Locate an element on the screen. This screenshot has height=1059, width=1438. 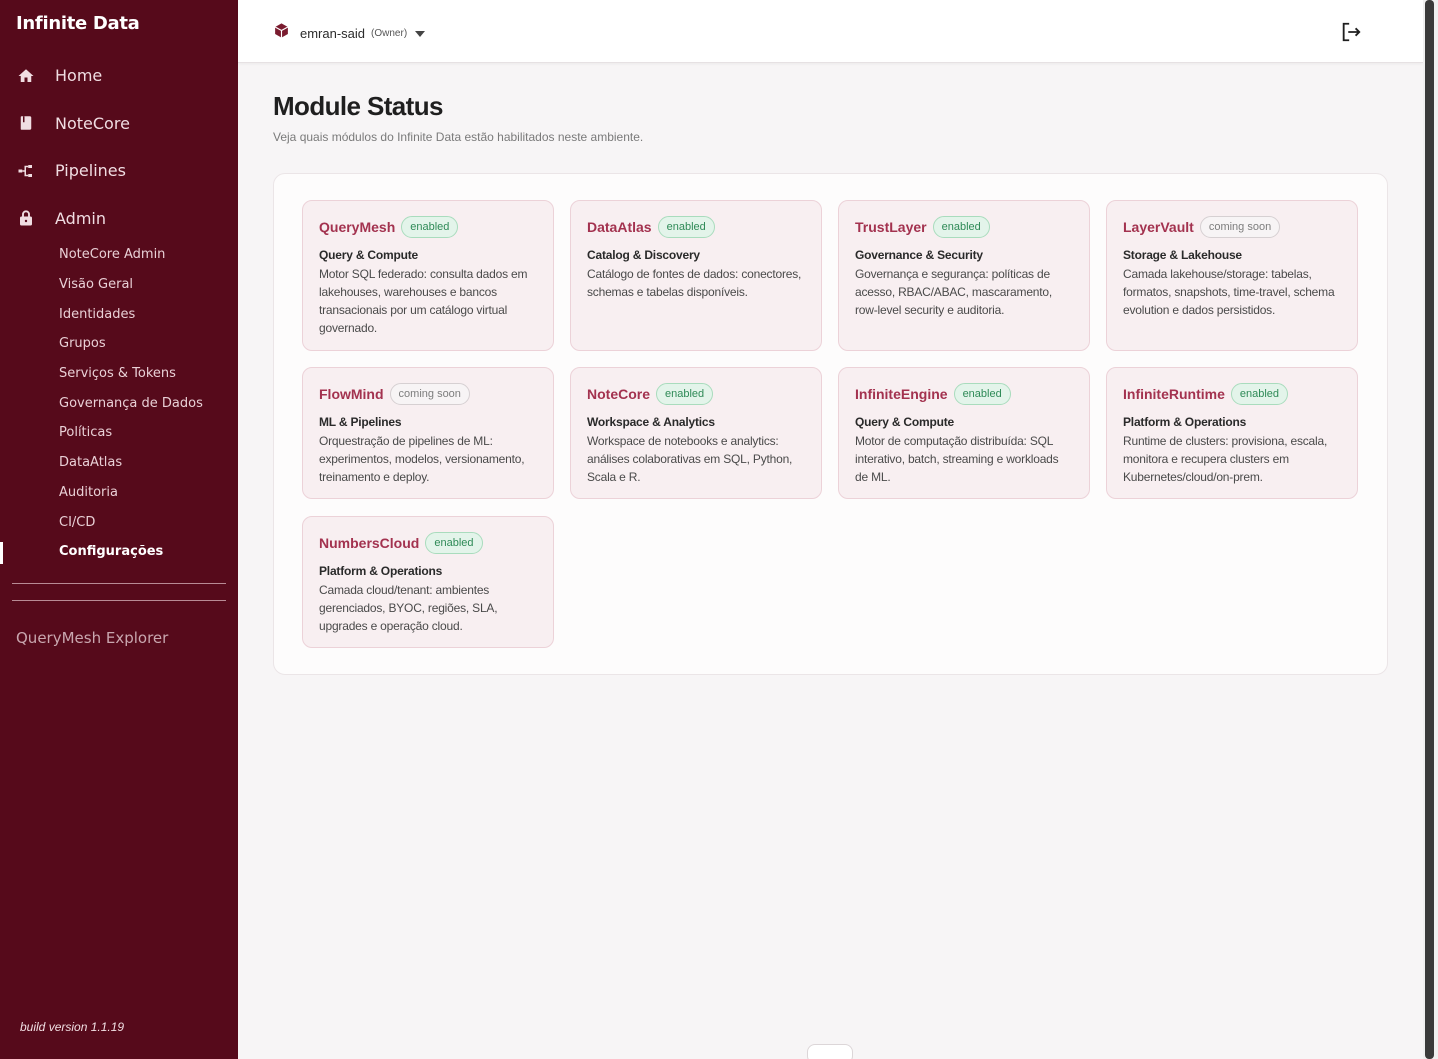
nav-item-label: NoteCore is located at coordinates (92, 123).